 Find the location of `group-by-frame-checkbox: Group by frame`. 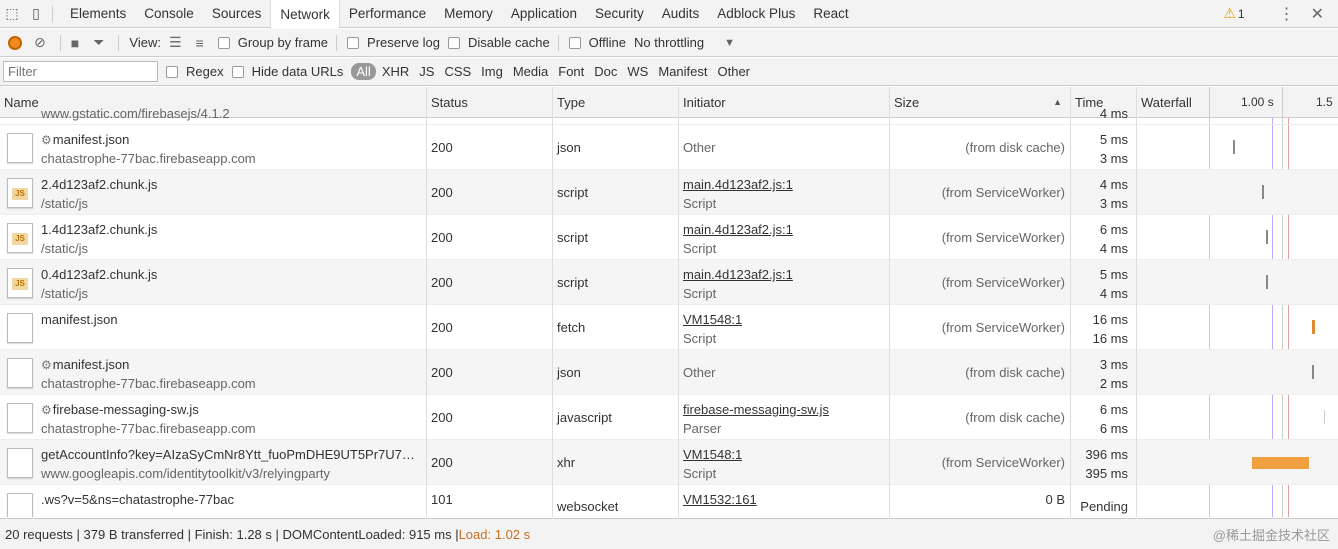

group-by-frame-checkbox: Group by frame is located at coordinates (273, 42).